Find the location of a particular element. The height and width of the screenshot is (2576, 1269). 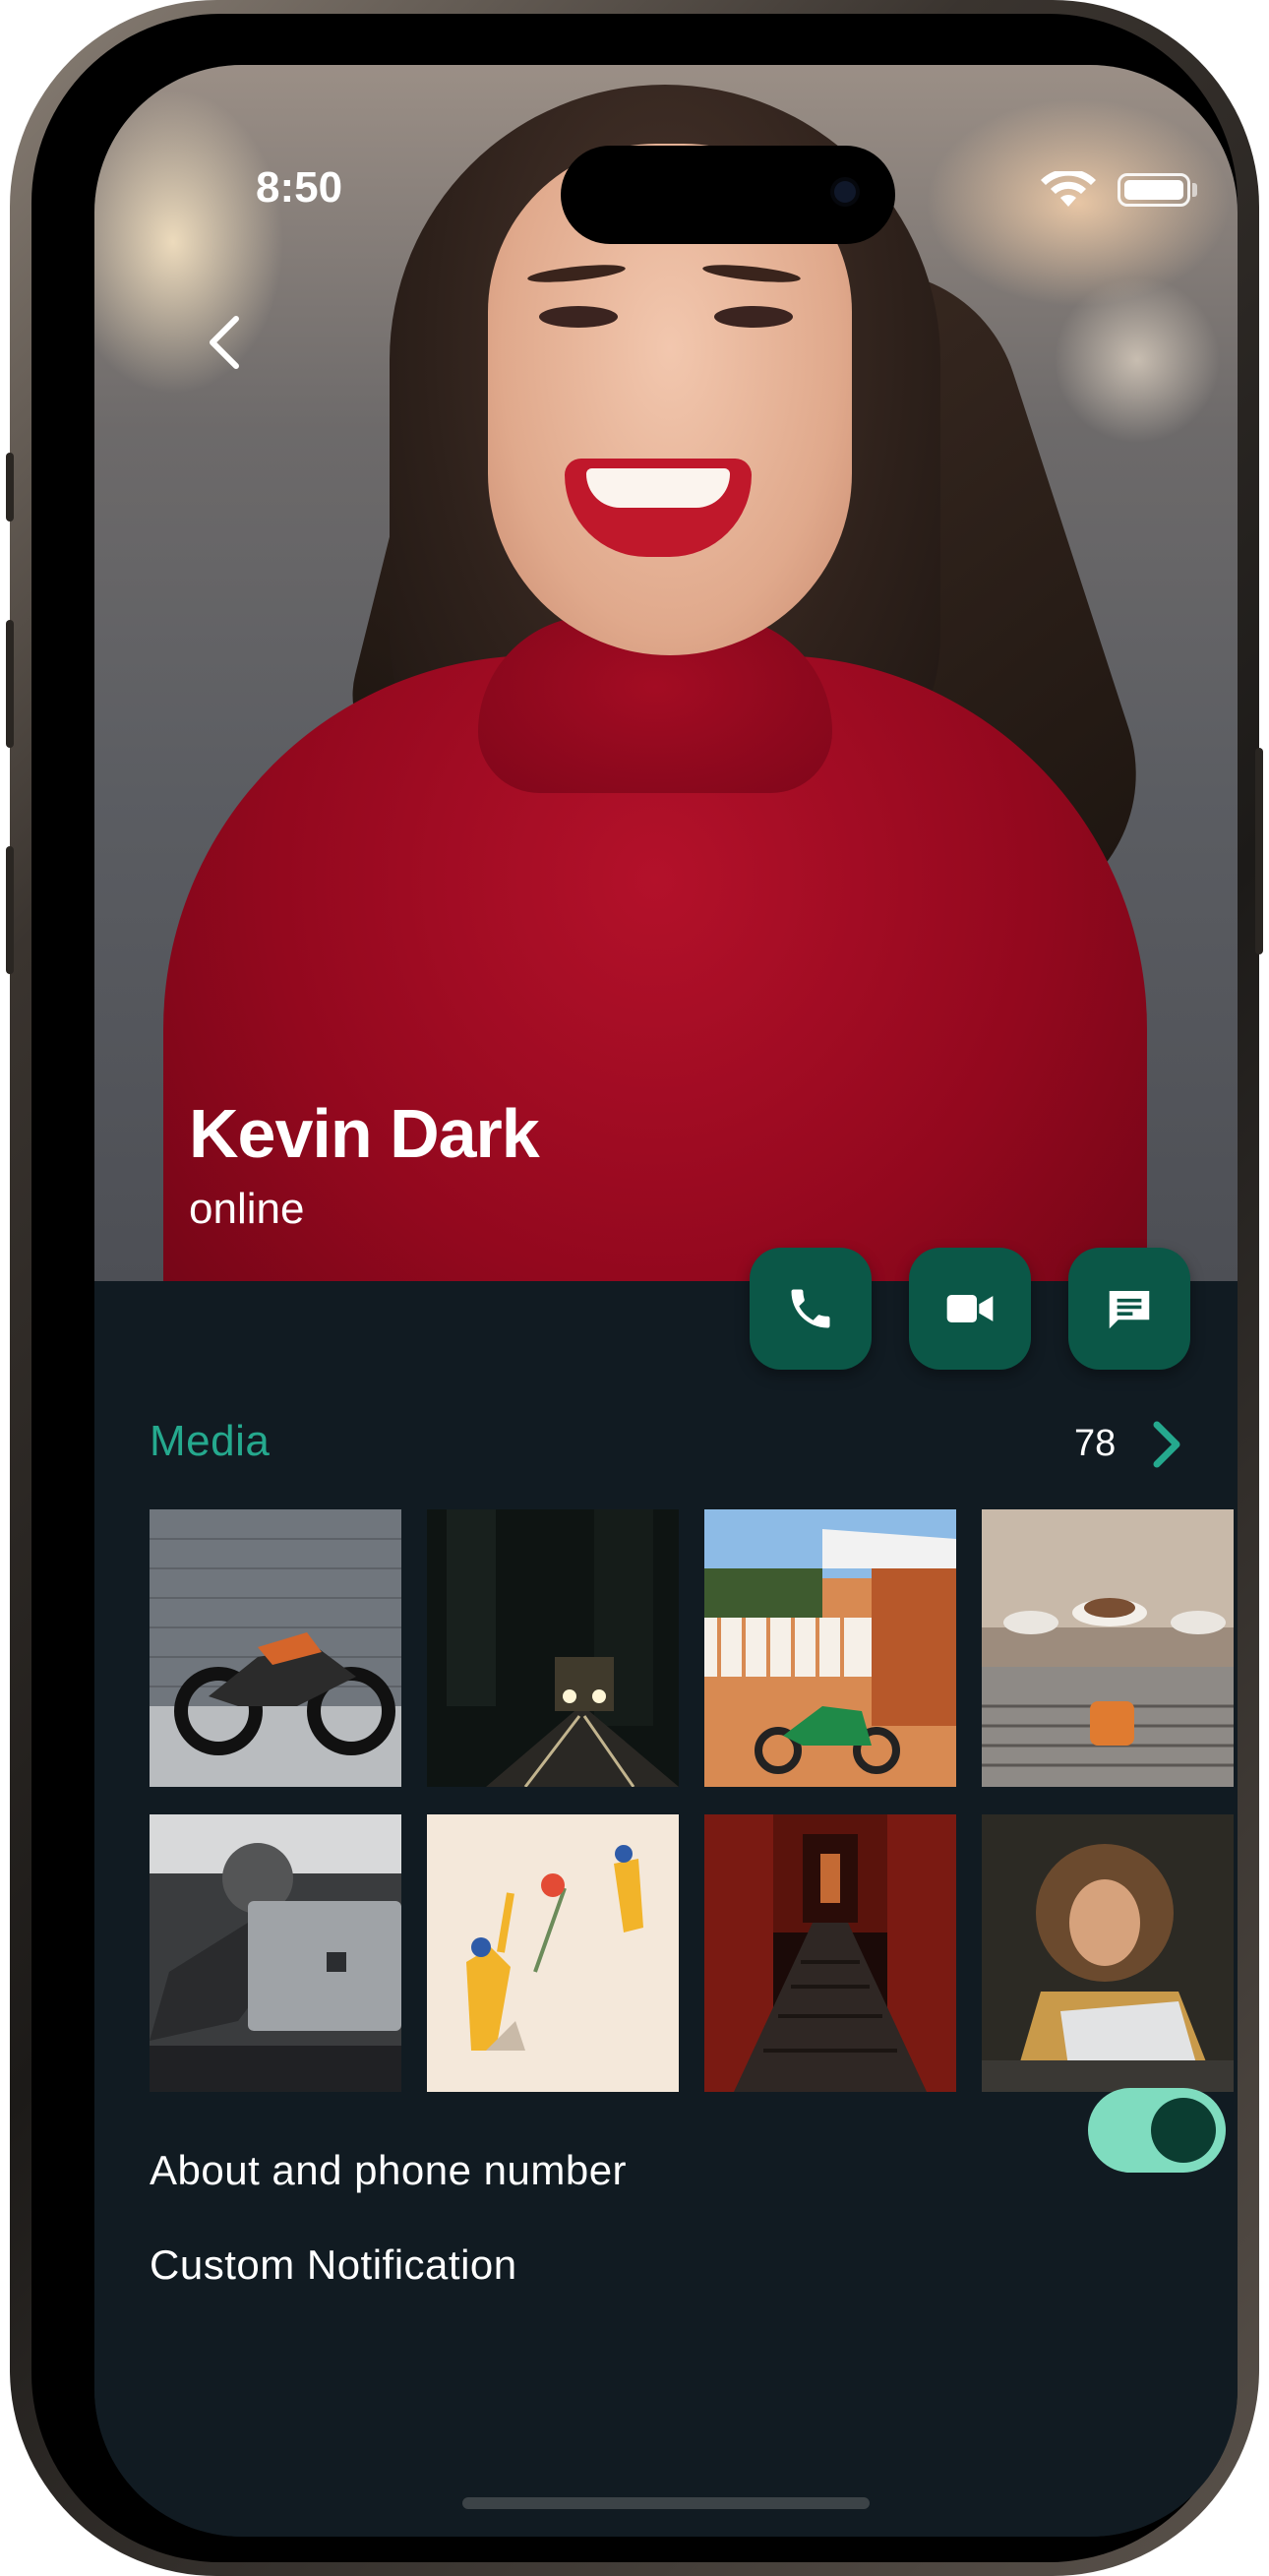

wifi-icon is located at coordinates (1068, 189).